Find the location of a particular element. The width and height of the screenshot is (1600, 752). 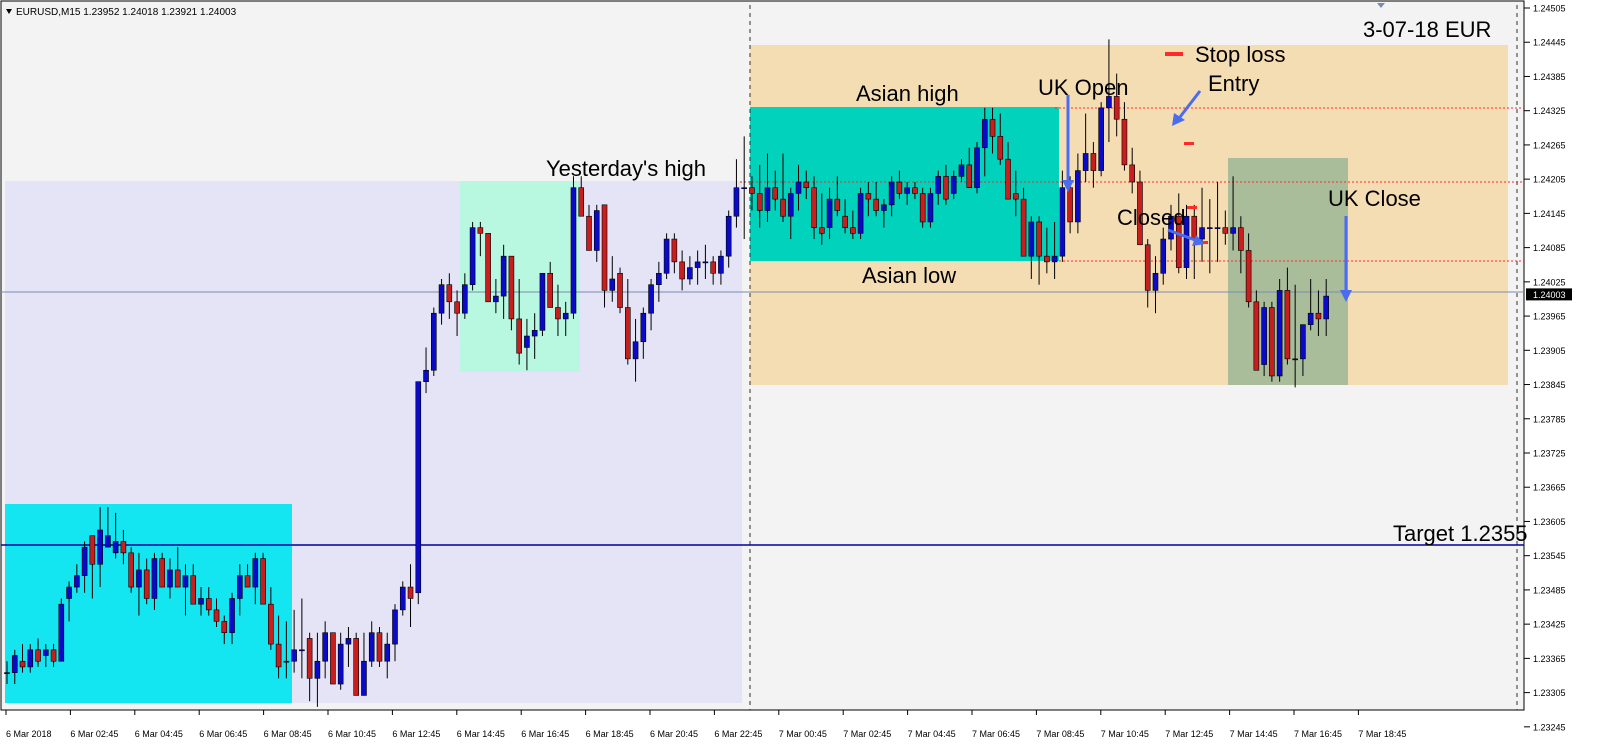

time-tick-label: 7 Mar 10:45 is located at coordinates (1125, 734).